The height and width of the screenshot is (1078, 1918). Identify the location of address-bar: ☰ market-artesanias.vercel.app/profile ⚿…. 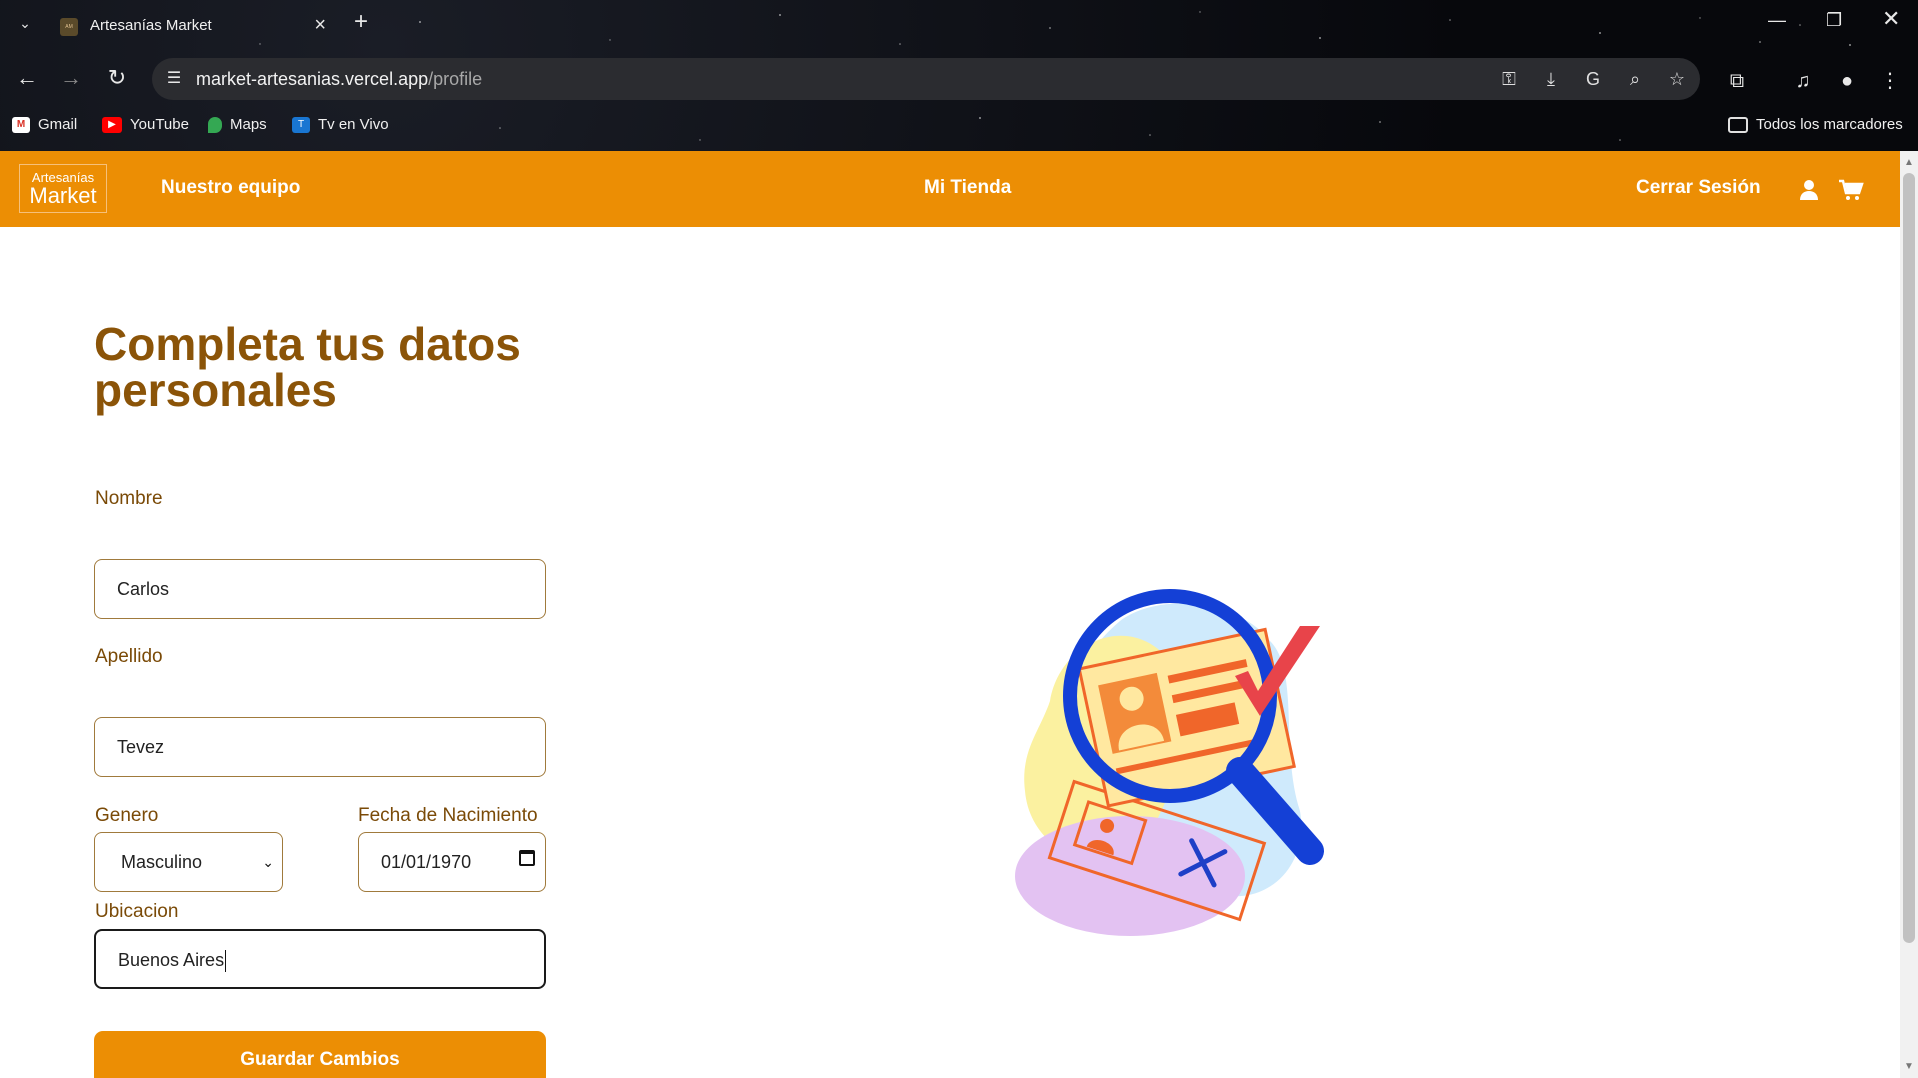
(926, 79).